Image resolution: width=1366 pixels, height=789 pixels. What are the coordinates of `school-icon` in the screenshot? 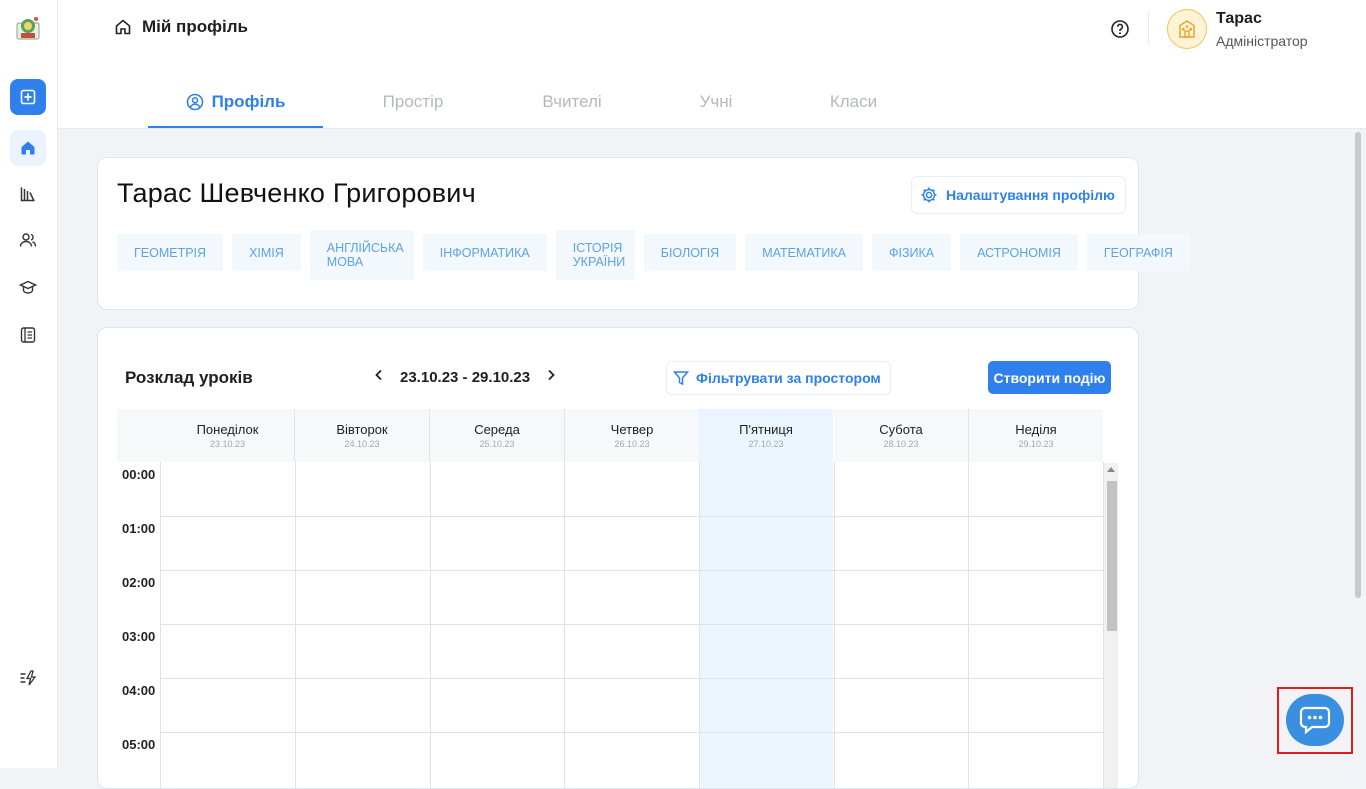 It's located at (1187, 29).